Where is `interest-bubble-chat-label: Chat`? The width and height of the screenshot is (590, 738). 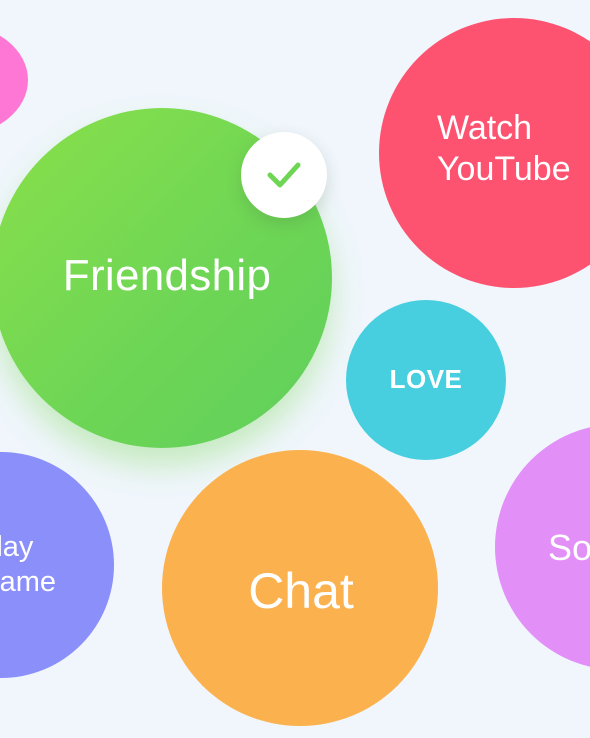
interest-bubble-chat-label: Chat is located at coordinates (301, 591).